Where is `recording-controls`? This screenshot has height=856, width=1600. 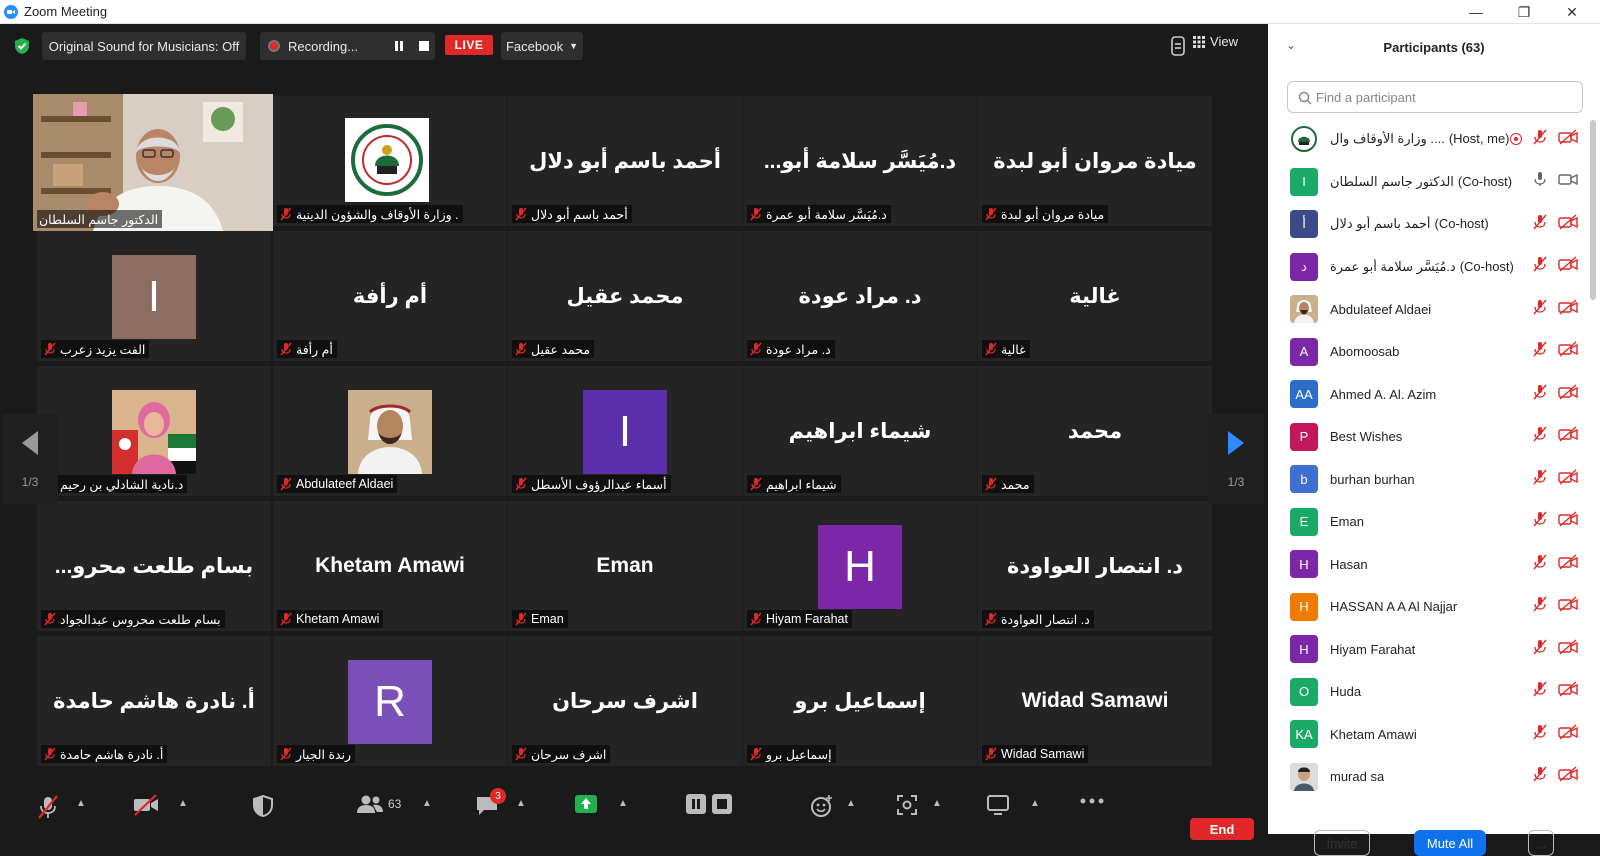
recording-controls is located at coordinates (709, 804).